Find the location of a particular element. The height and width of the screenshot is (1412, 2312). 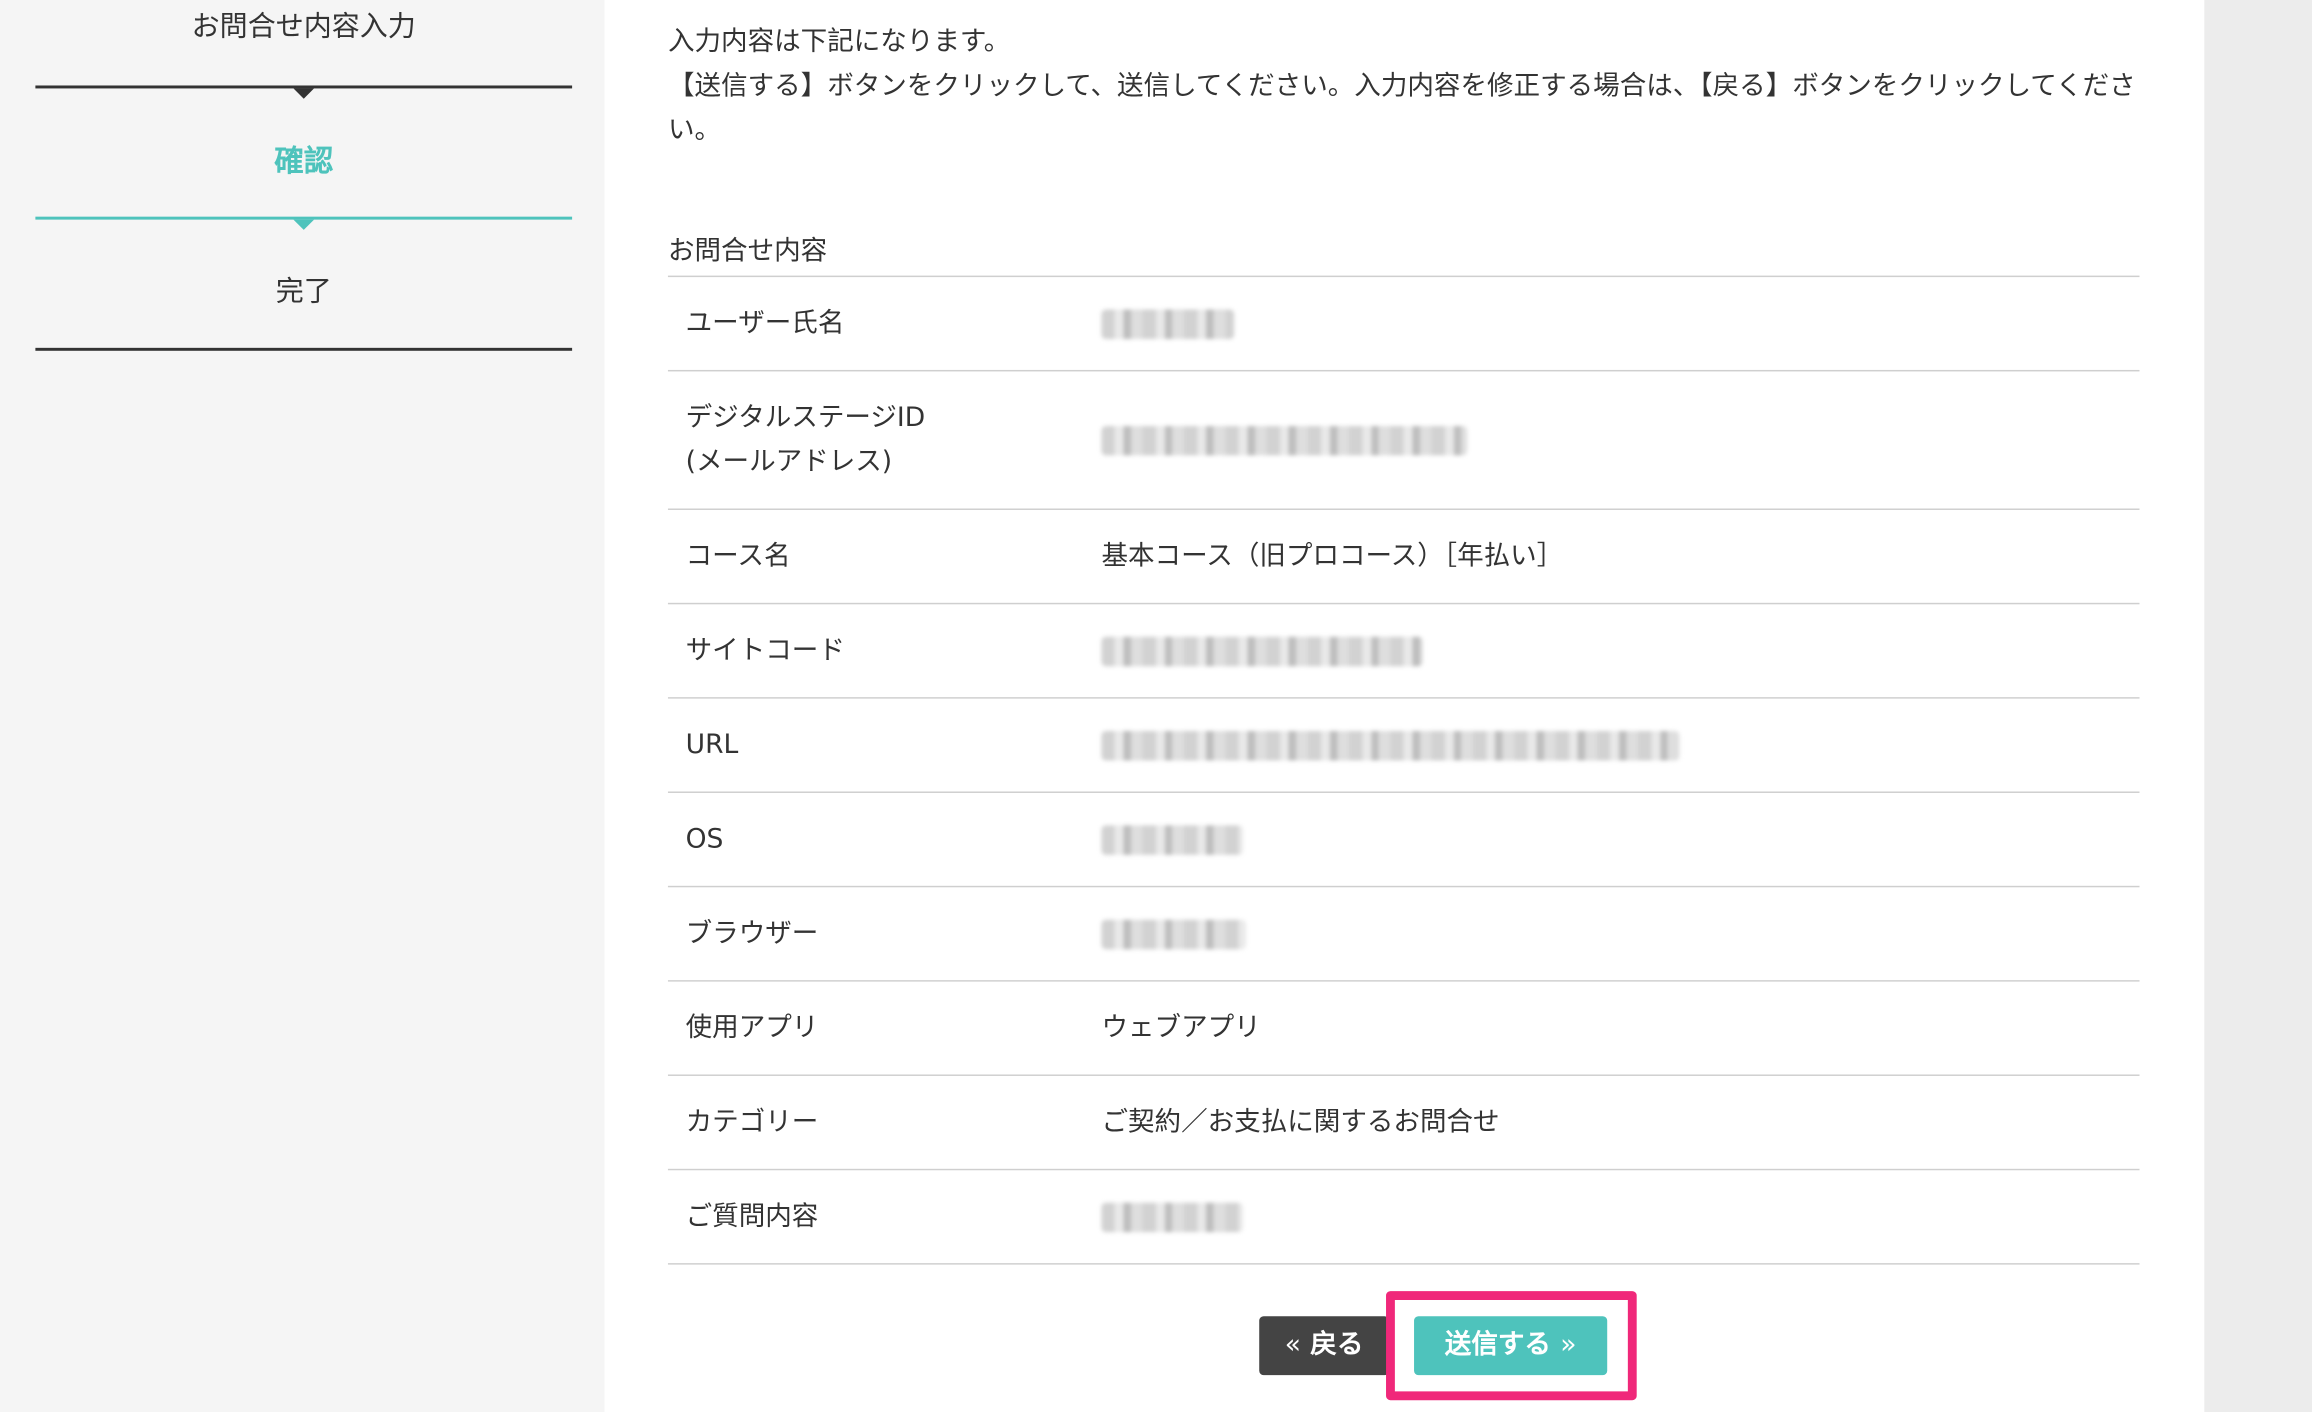

table-row-digital-stage-id: デジタルステージID (メールアドレス) is located at coordinates (1403, 440).